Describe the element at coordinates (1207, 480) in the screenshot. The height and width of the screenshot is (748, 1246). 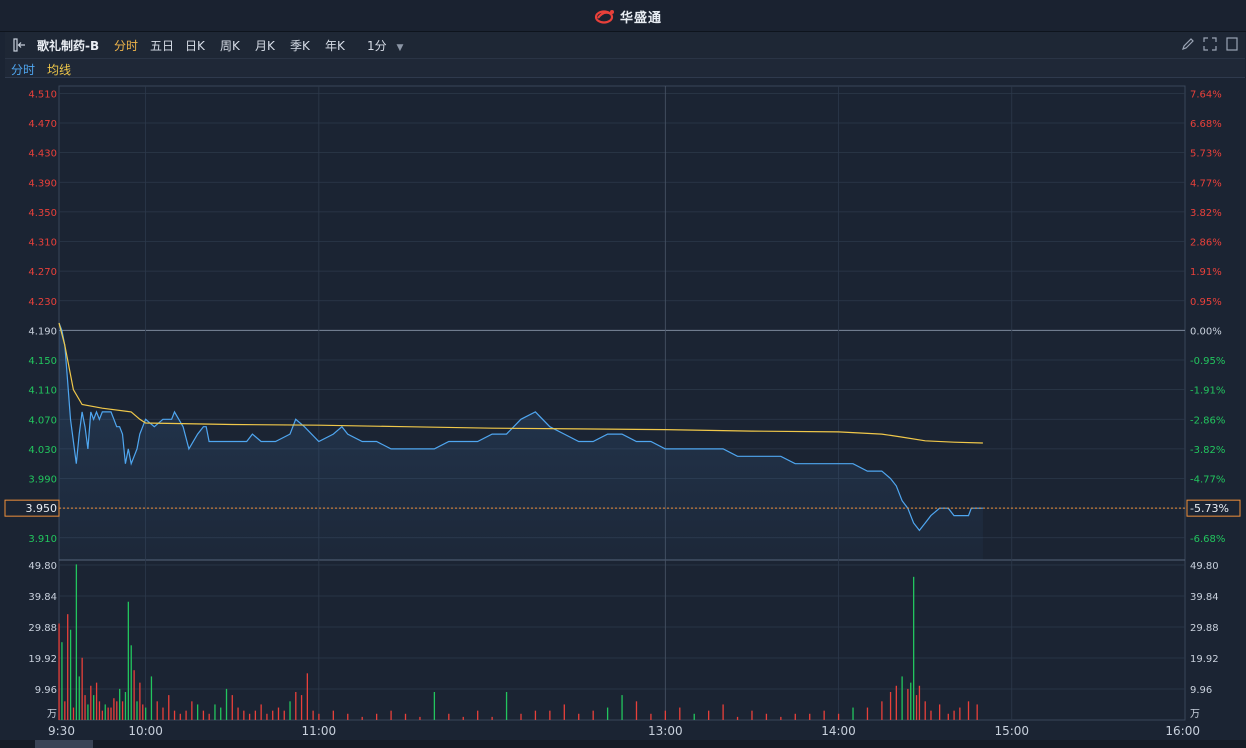
I see `pct-tick-label: -4.77%` at that location.